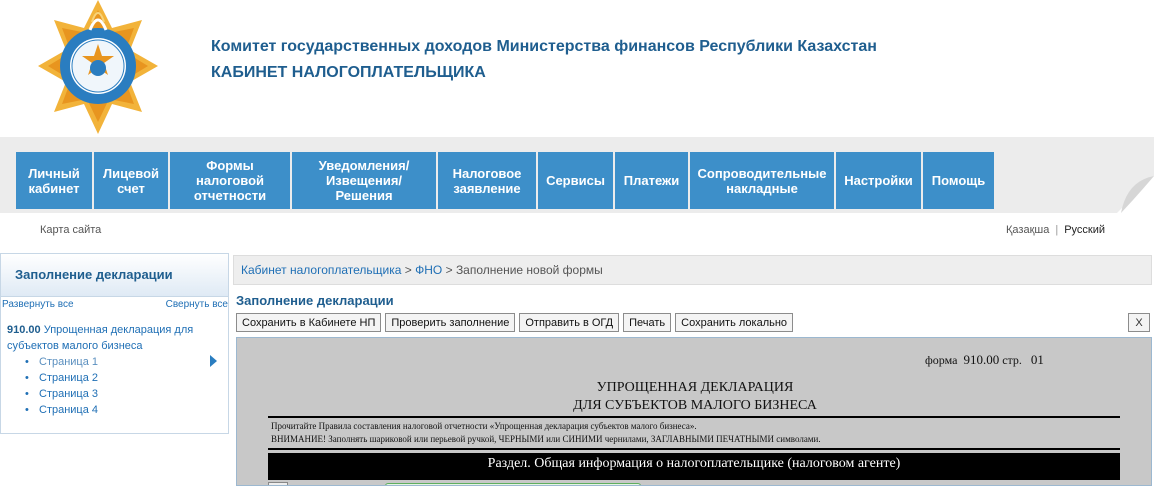 This screenshot has height=486, width=1154. Describe the element at coordinates (38, 304) in the screenshot. I see `expand-all-link: Развернуть все` at that location.